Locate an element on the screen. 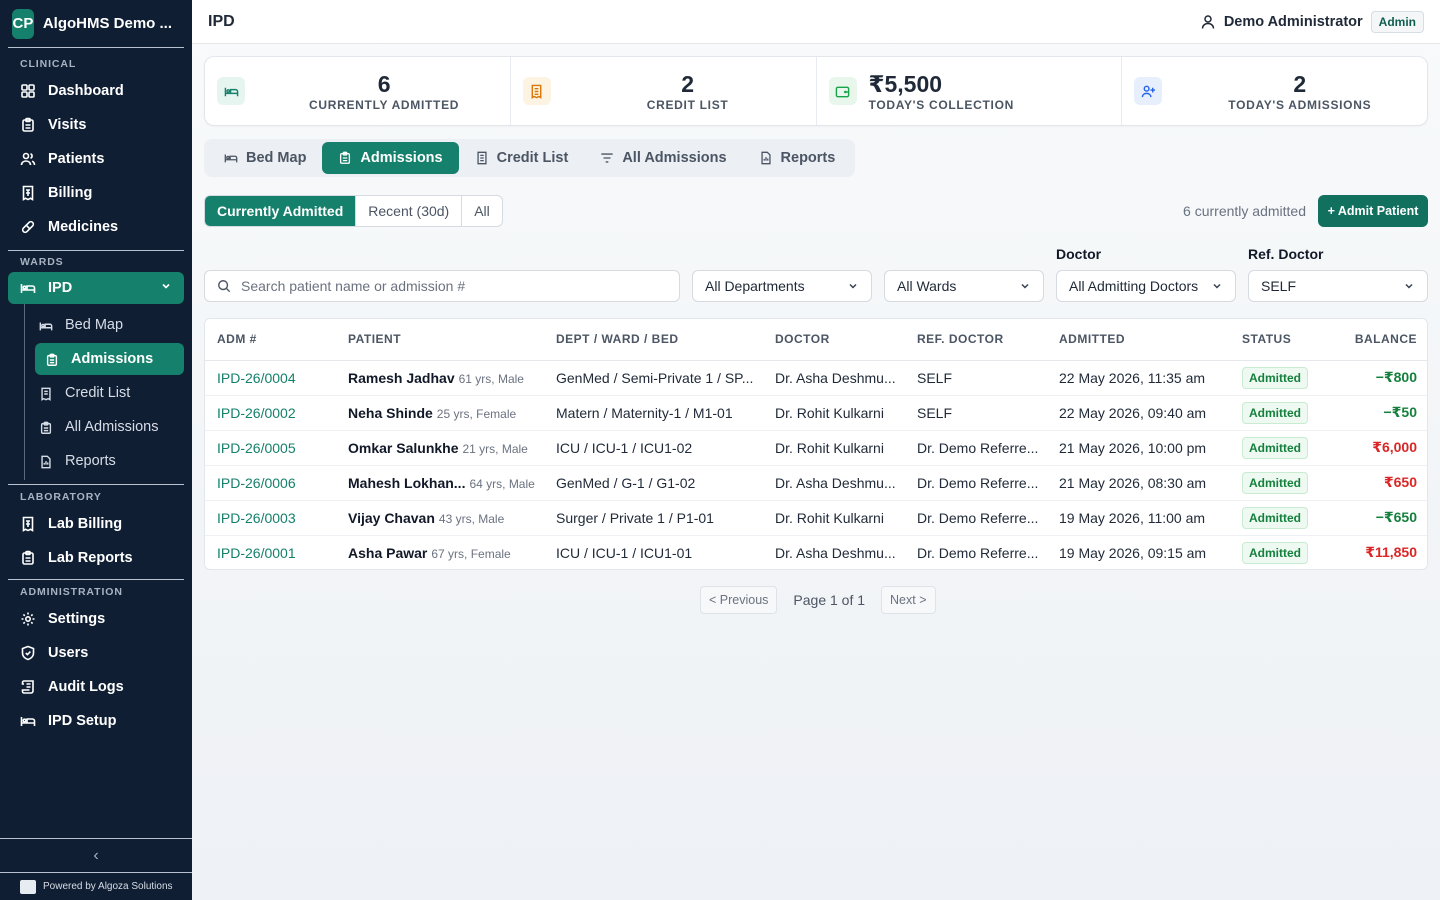 This screenshot has width=1440, height=900. sidebar-subitem-label: Bed Map is located at coordinates (94, 325).